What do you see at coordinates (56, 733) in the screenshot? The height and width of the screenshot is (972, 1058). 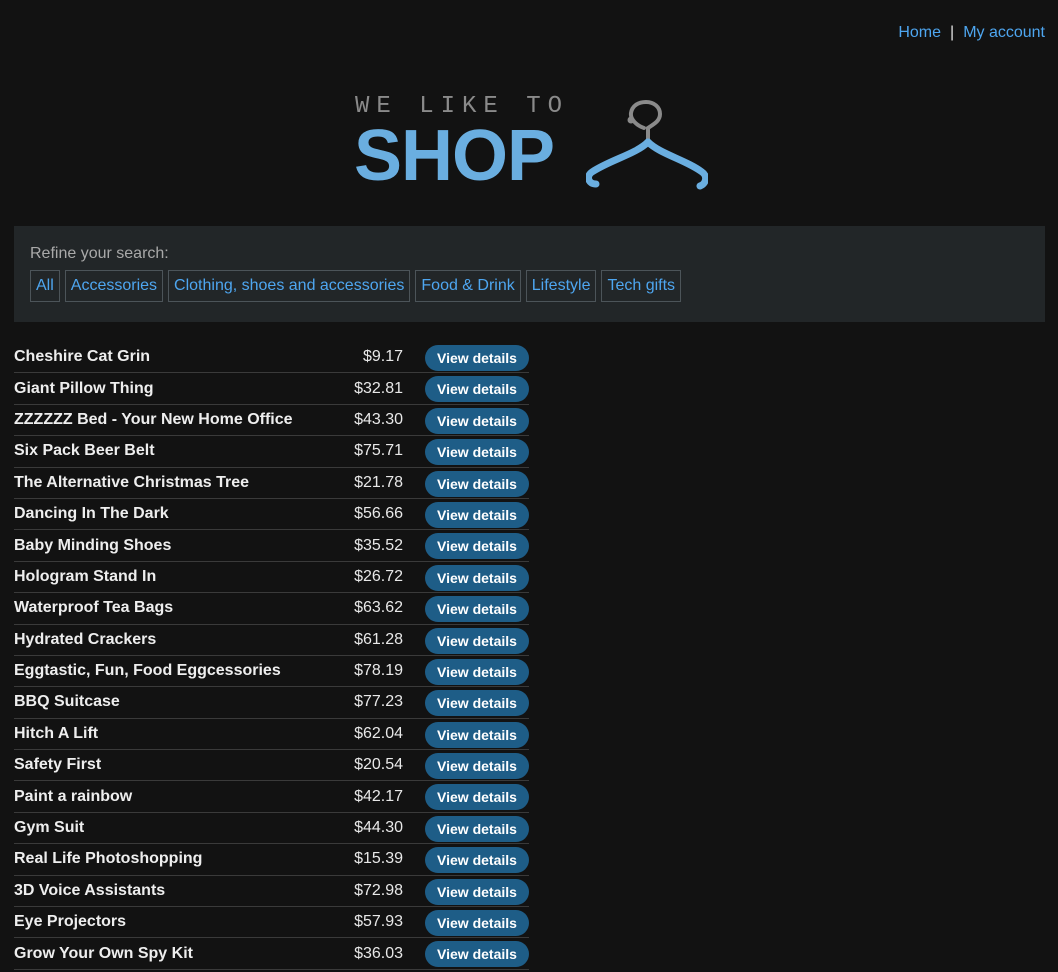 I see `product-name: Hitch A Lift` at bounding box center [56, 733].